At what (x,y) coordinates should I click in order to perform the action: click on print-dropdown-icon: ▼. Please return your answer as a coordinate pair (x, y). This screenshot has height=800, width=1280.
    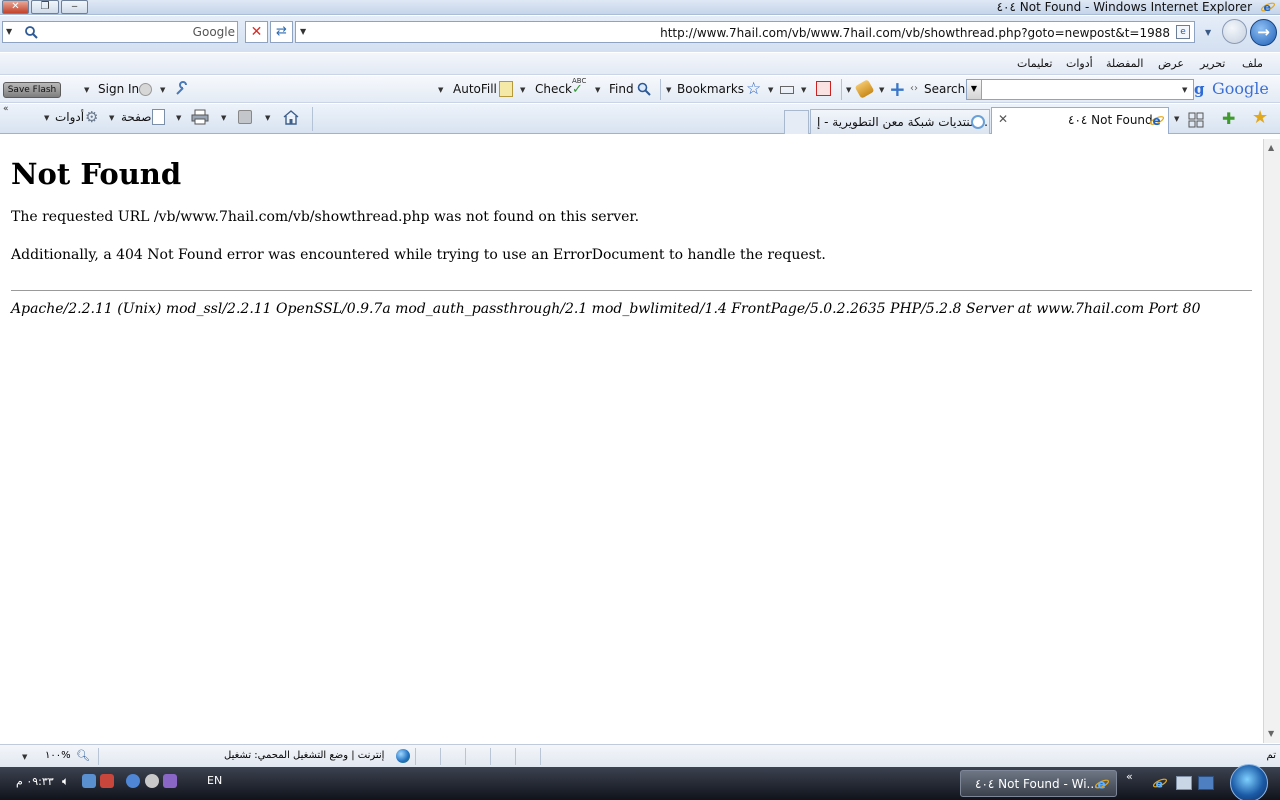
    Looking at the image, I should click on (178, 118).